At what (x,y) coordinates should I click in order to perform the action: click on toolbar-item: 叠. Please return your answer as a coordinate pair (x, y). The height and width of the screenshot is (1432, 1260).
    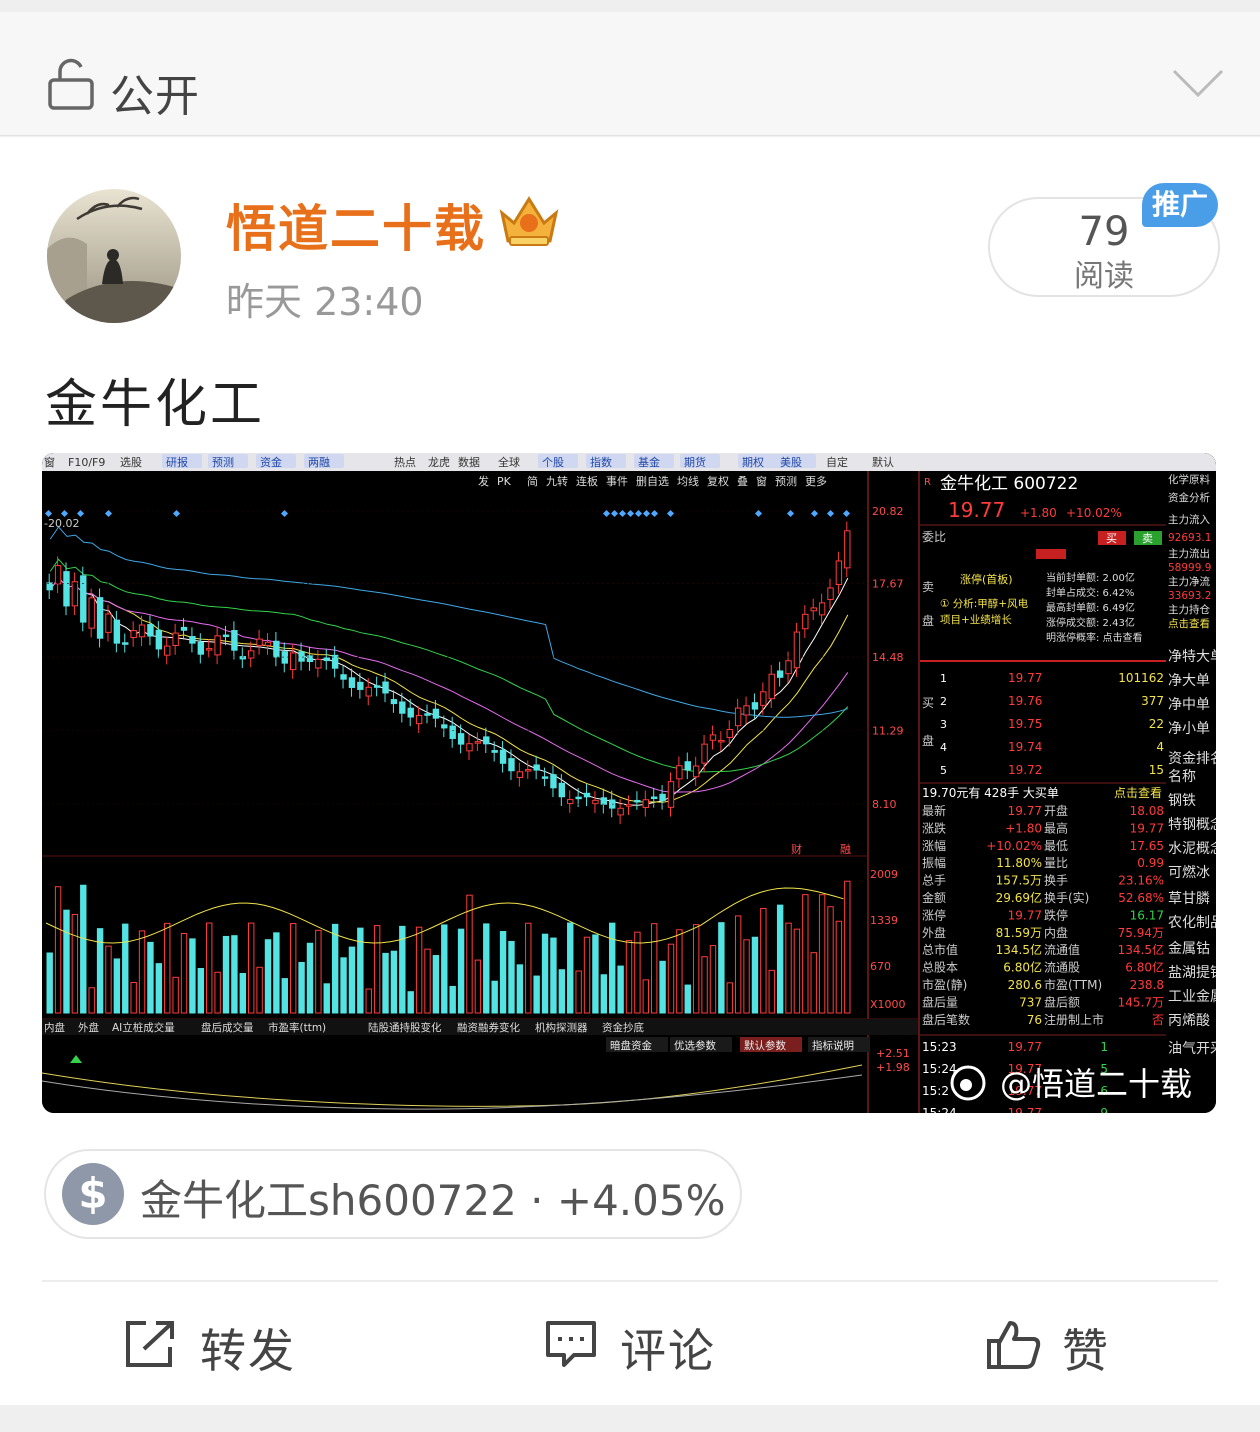
    Looking at the image, I should click on (742, 481).